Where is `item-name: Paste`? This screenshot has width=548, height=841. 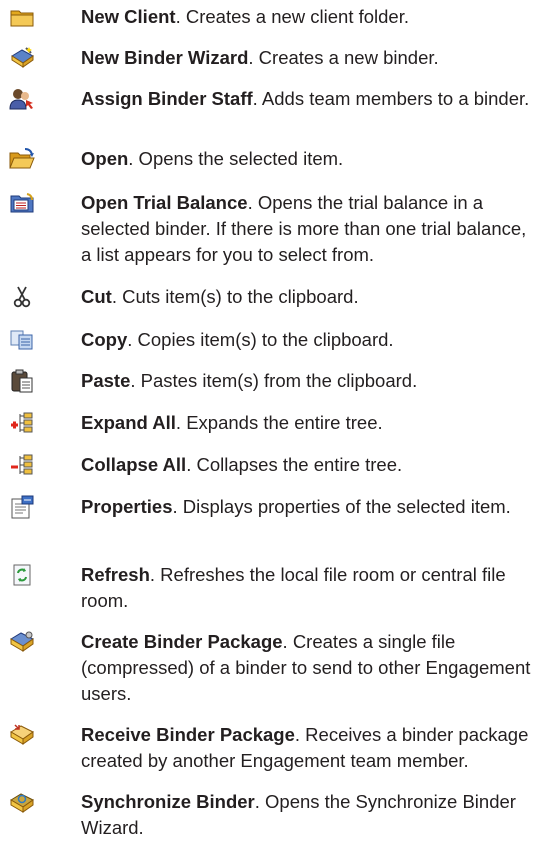 item-name: Paste is located at coordinates (106, 380).